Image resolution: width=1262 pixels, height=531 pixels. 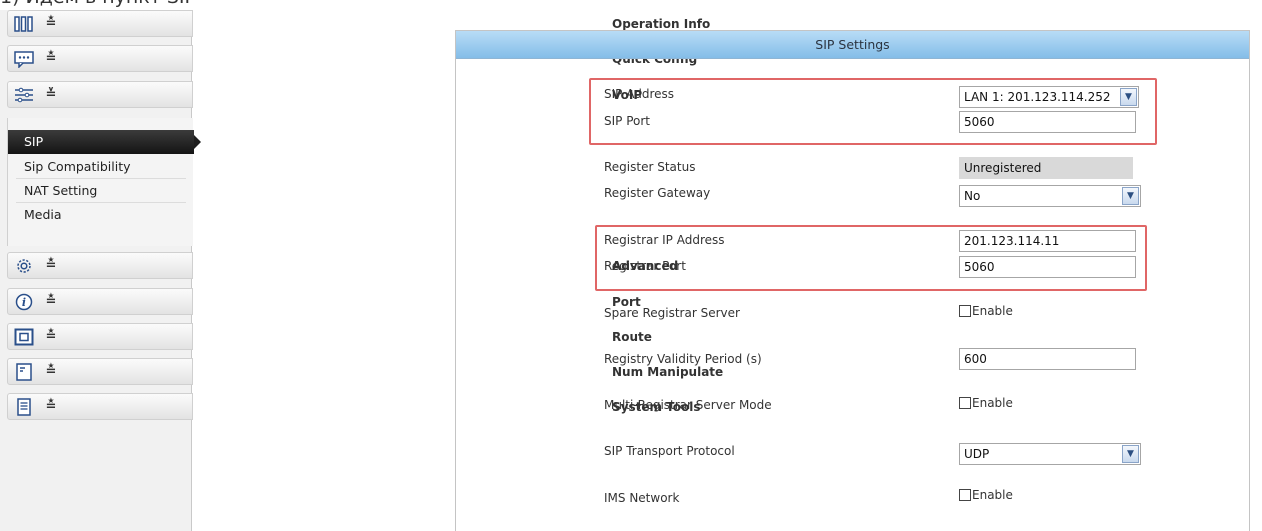 I want to click on register-gateway-label: Register Gateway, so click(x=657, y=193).